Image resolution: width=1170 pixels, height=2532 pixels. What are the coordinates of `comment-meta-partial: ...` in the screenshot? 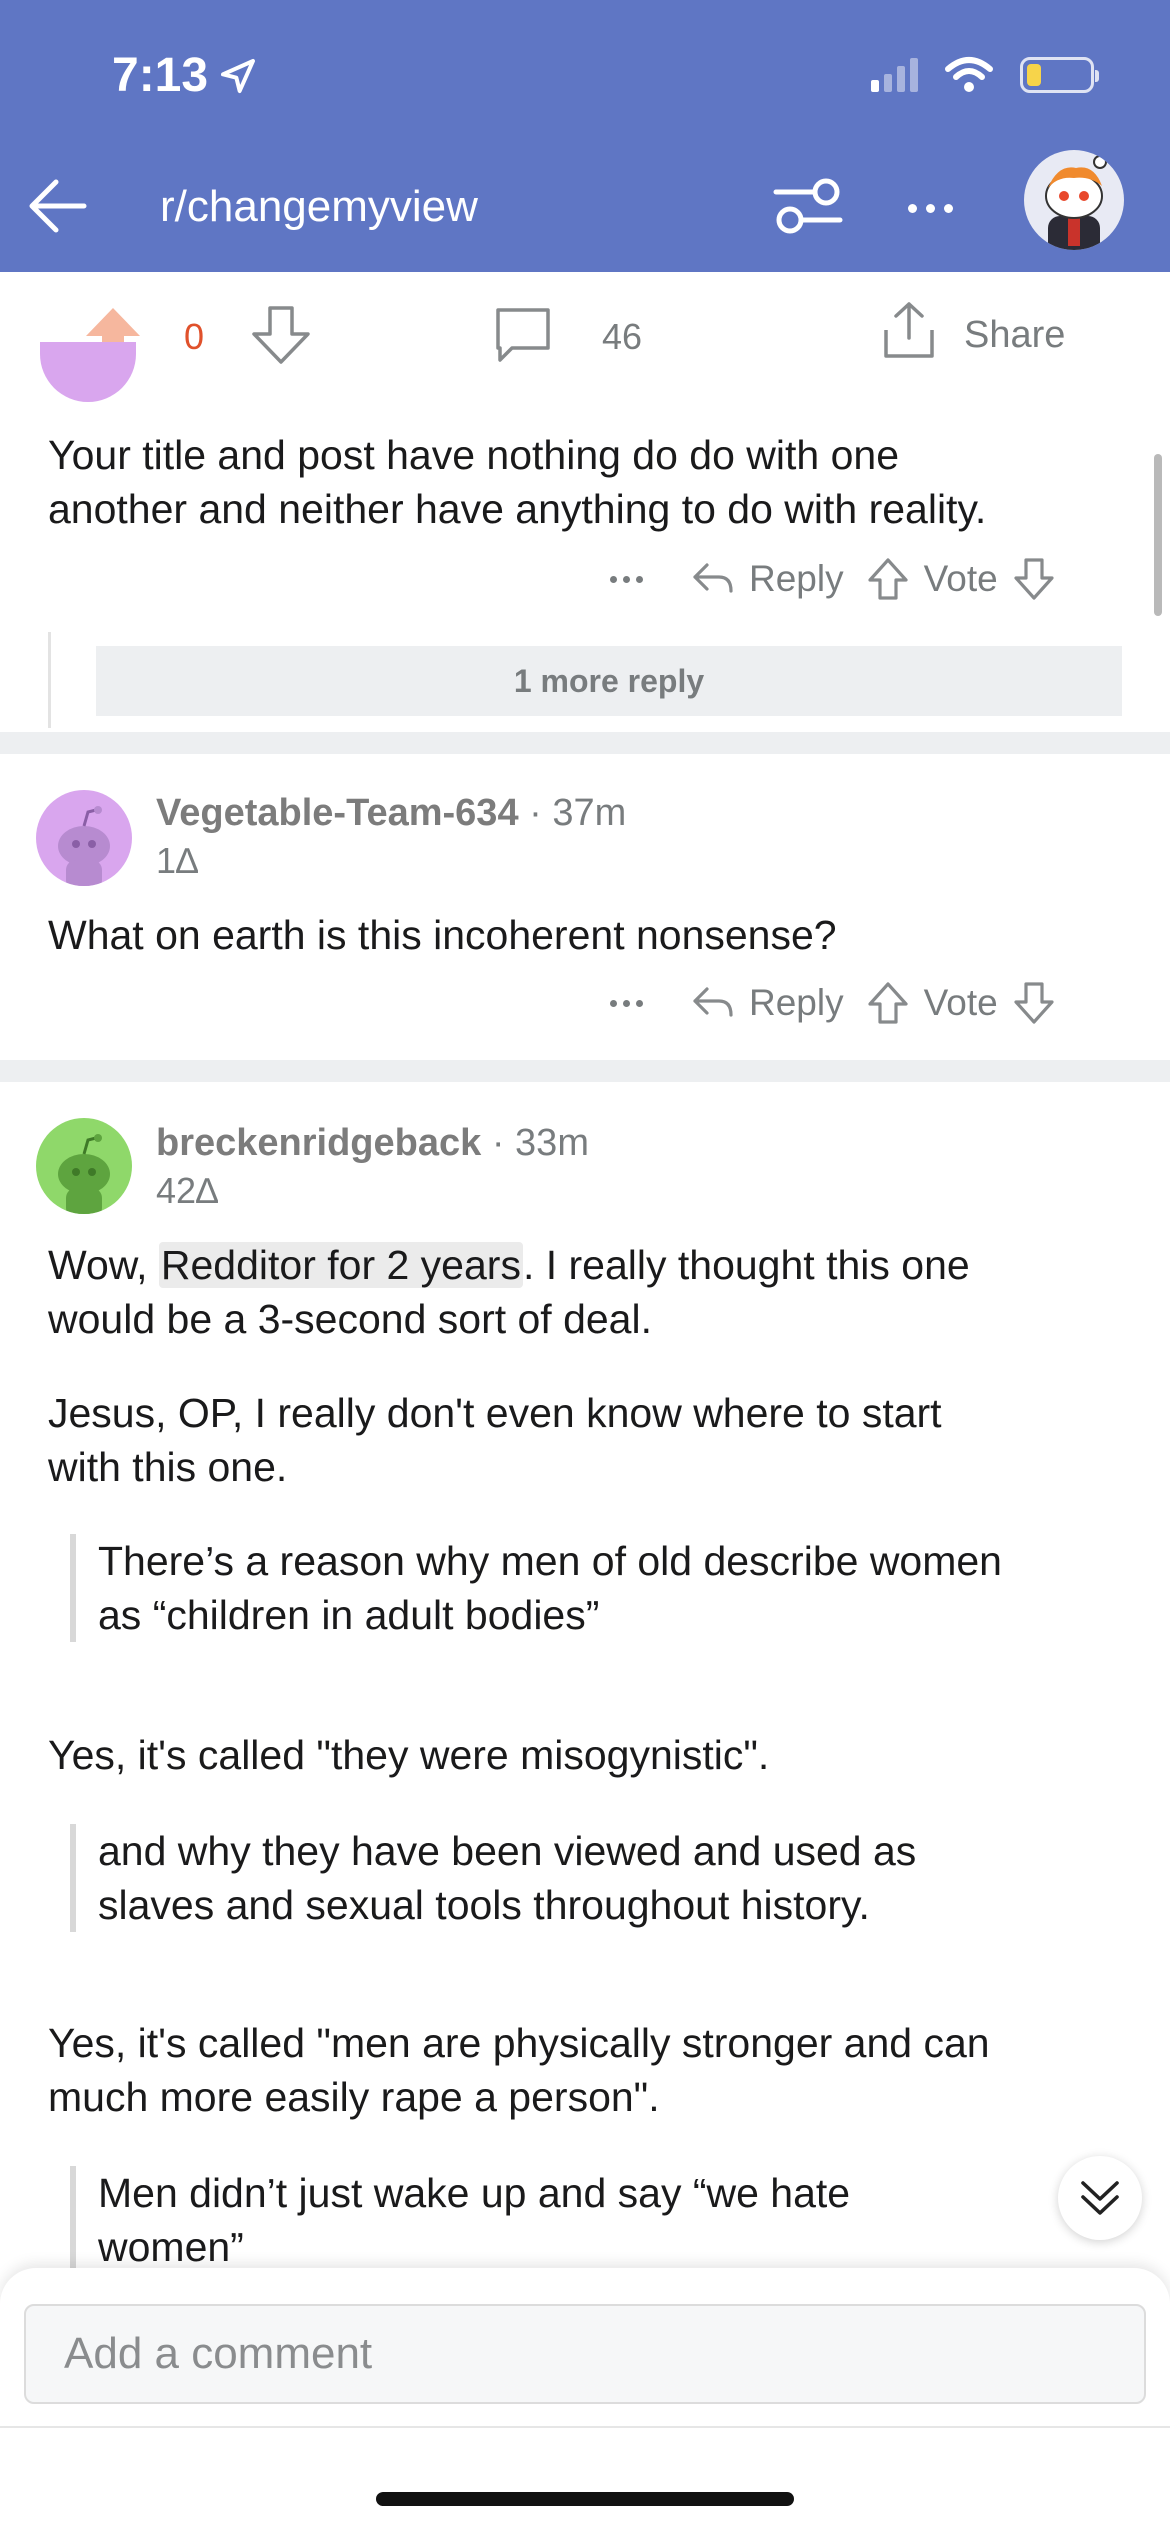 It's located at (175, 386).